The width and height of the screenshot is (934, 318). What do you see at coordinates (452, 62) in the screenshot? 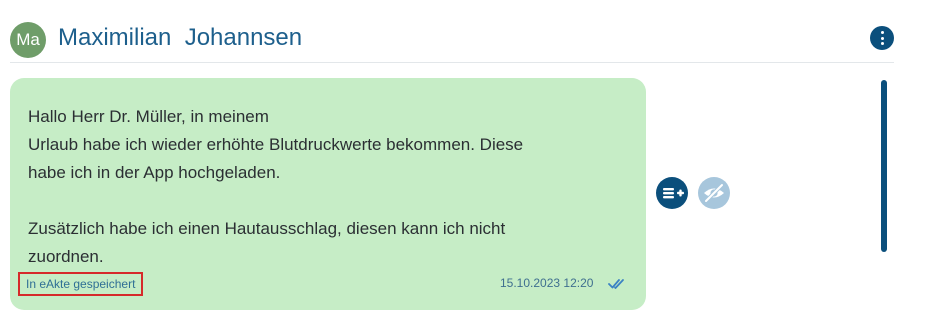
I see `header-divider` at bounding box center [452, 62].